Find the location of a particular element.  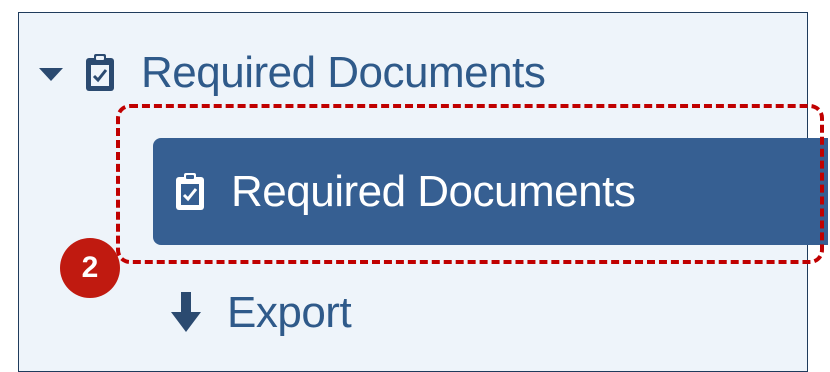

tree-node-label: Export is located at coordinates (289, 312).